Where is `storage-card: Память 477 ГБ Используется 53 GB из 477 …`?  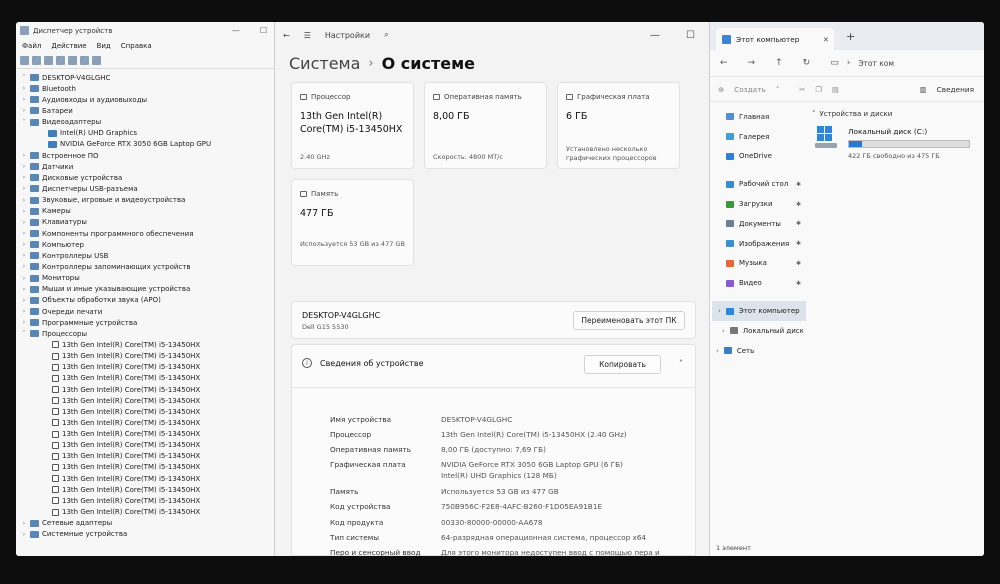 storage-card: Память 477 ГБ Используется 53 GB из 477 … is located at coordinates (352, 222).